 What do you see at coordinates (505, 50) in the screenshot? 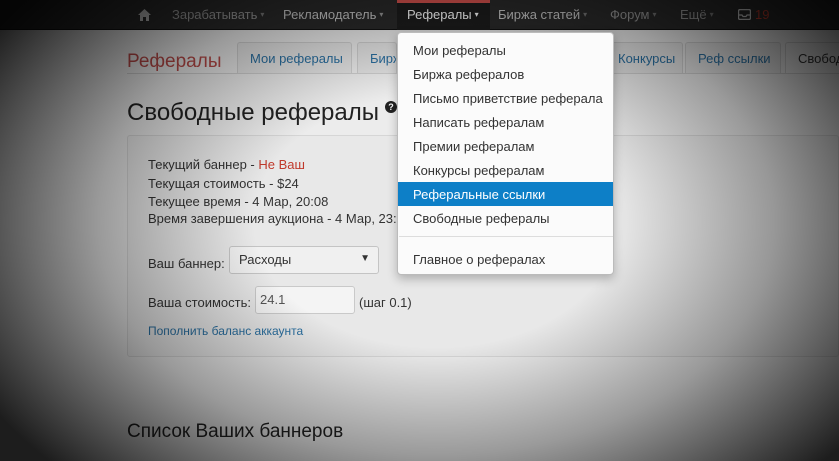
I see `menu-item-my-referrals: Мои рефералы` at bounding box center [505, 50].